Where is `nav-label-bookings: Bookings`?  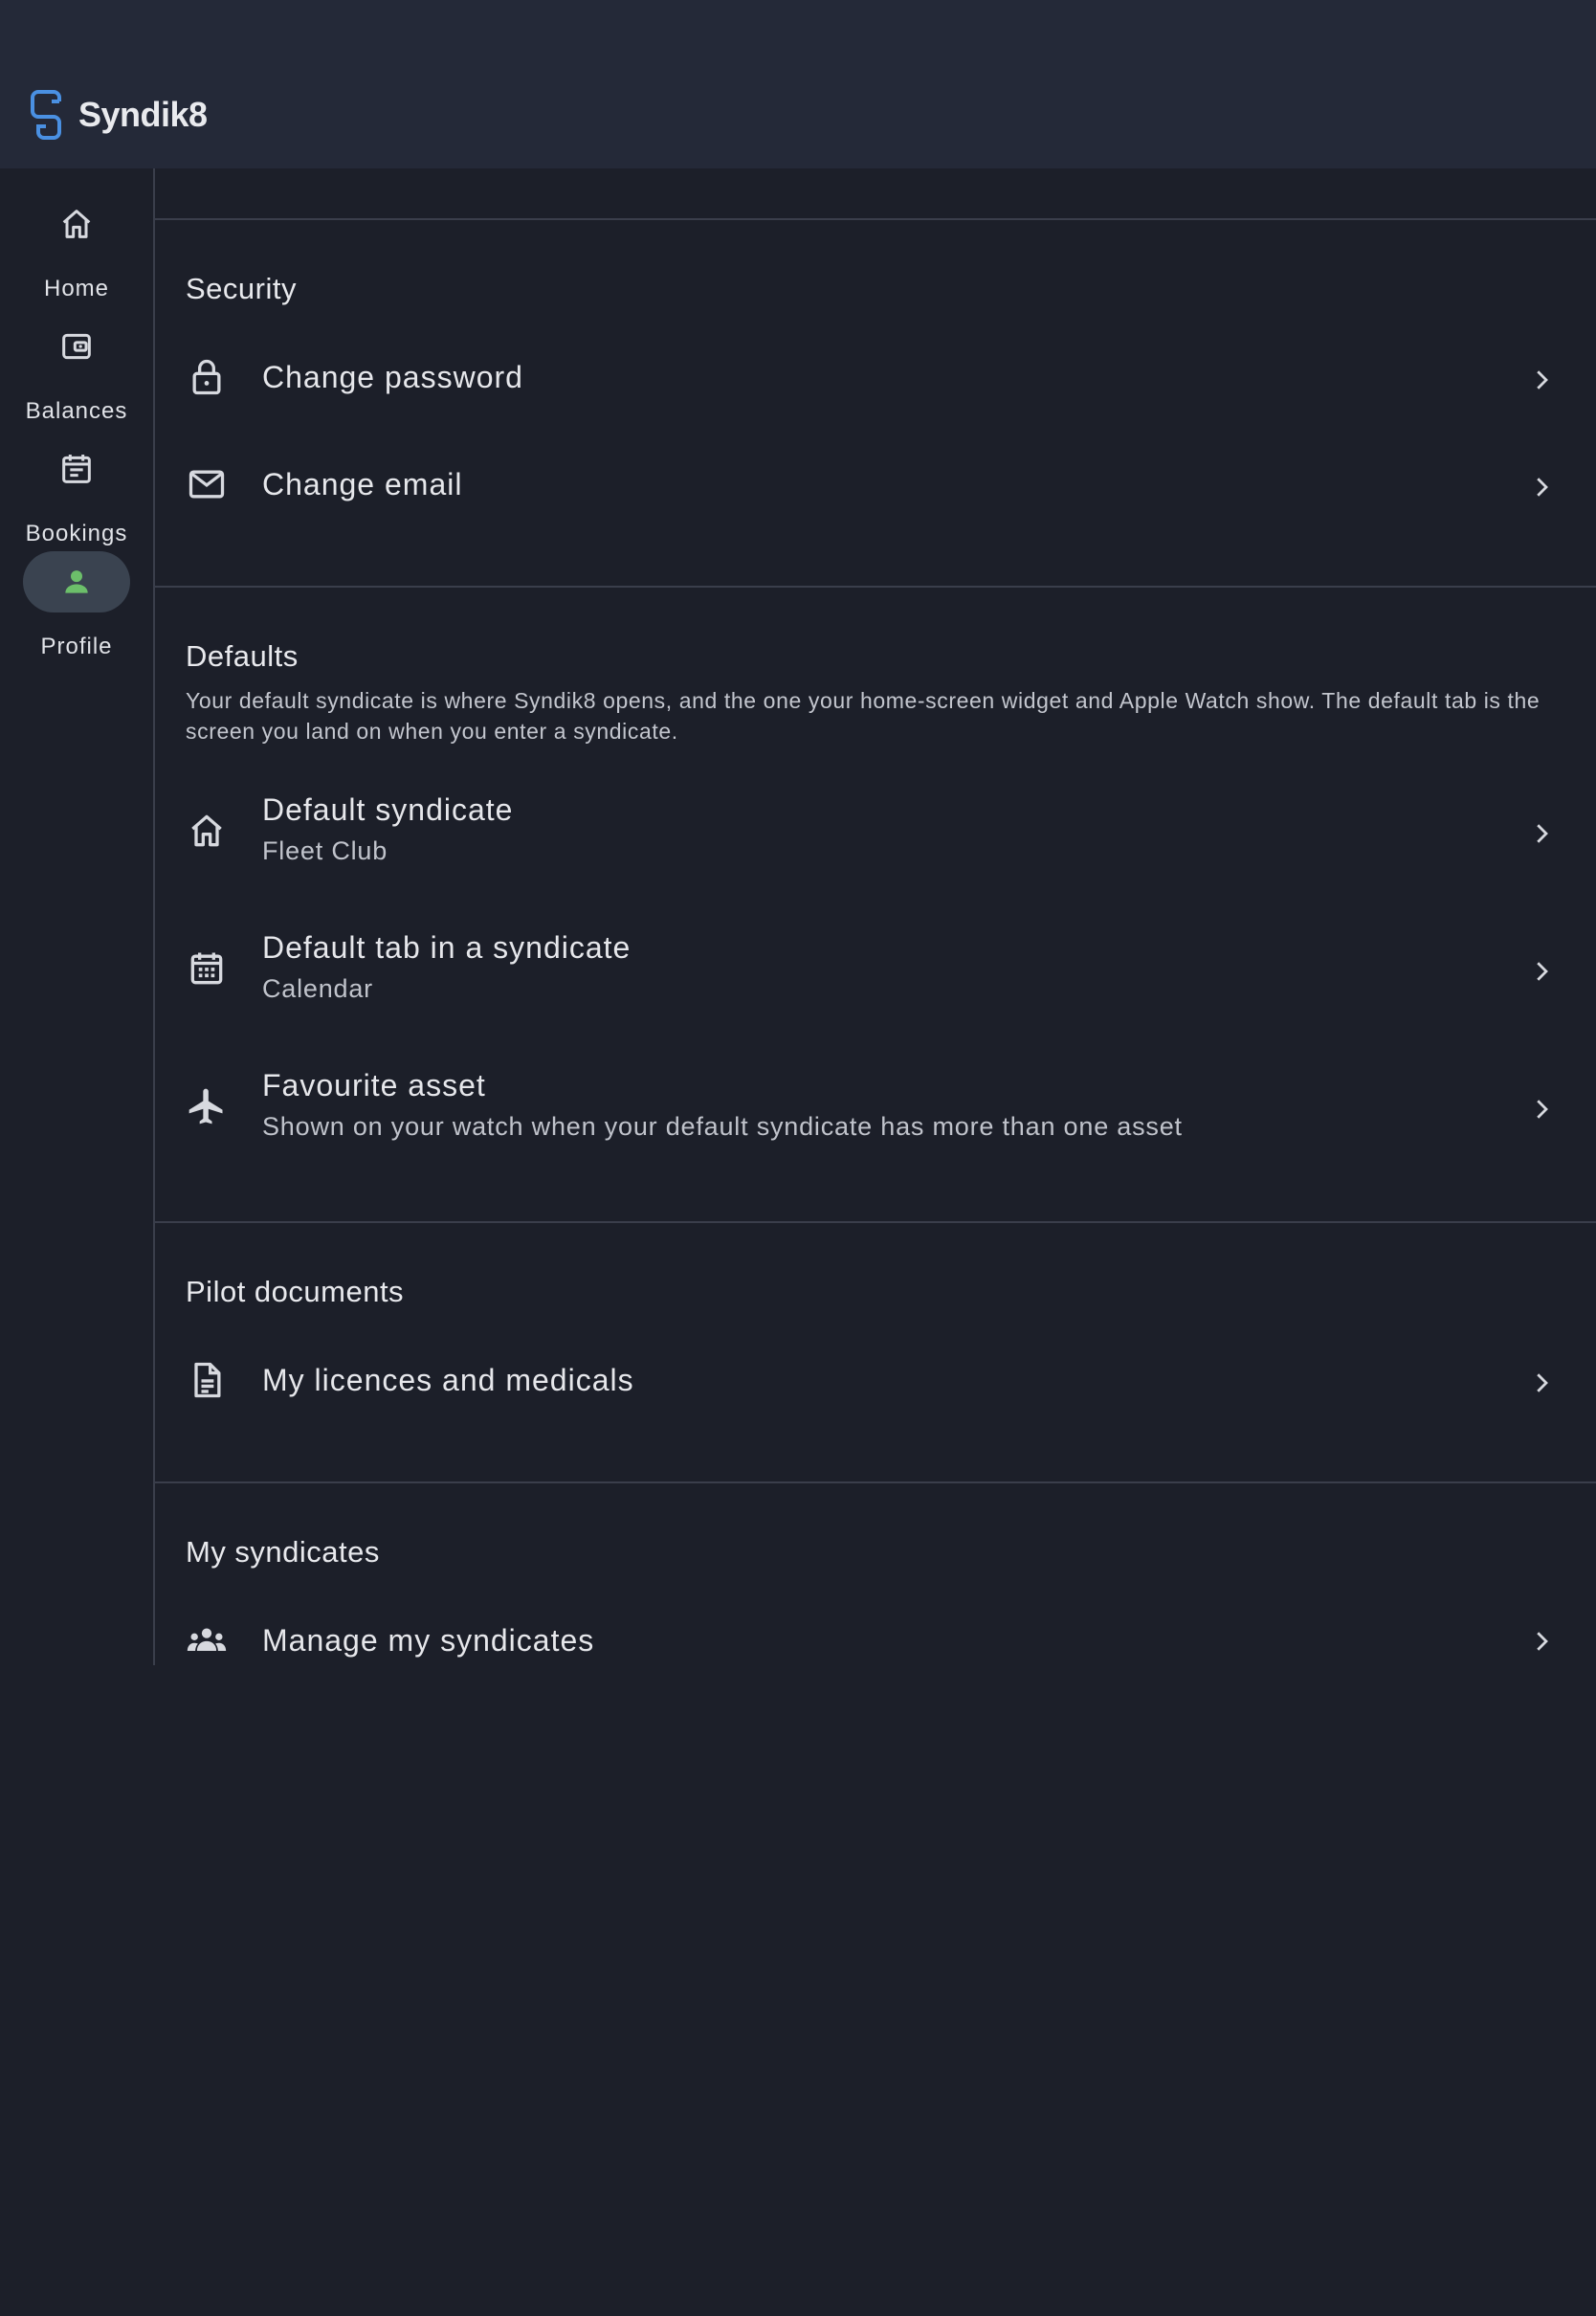 nav-label-bookings: Bookings is located at coordinates (77, 533).